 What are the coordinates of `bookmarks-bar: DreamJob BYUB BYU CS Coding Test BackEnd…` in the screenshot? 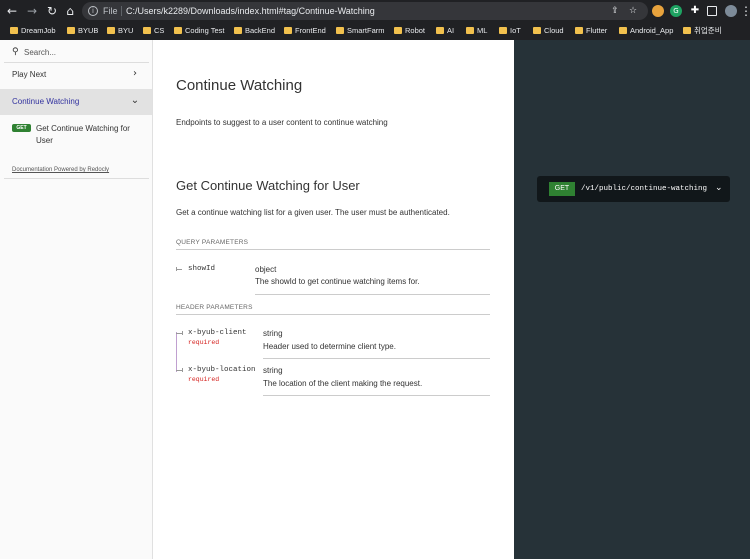 It's located at (375, 31).